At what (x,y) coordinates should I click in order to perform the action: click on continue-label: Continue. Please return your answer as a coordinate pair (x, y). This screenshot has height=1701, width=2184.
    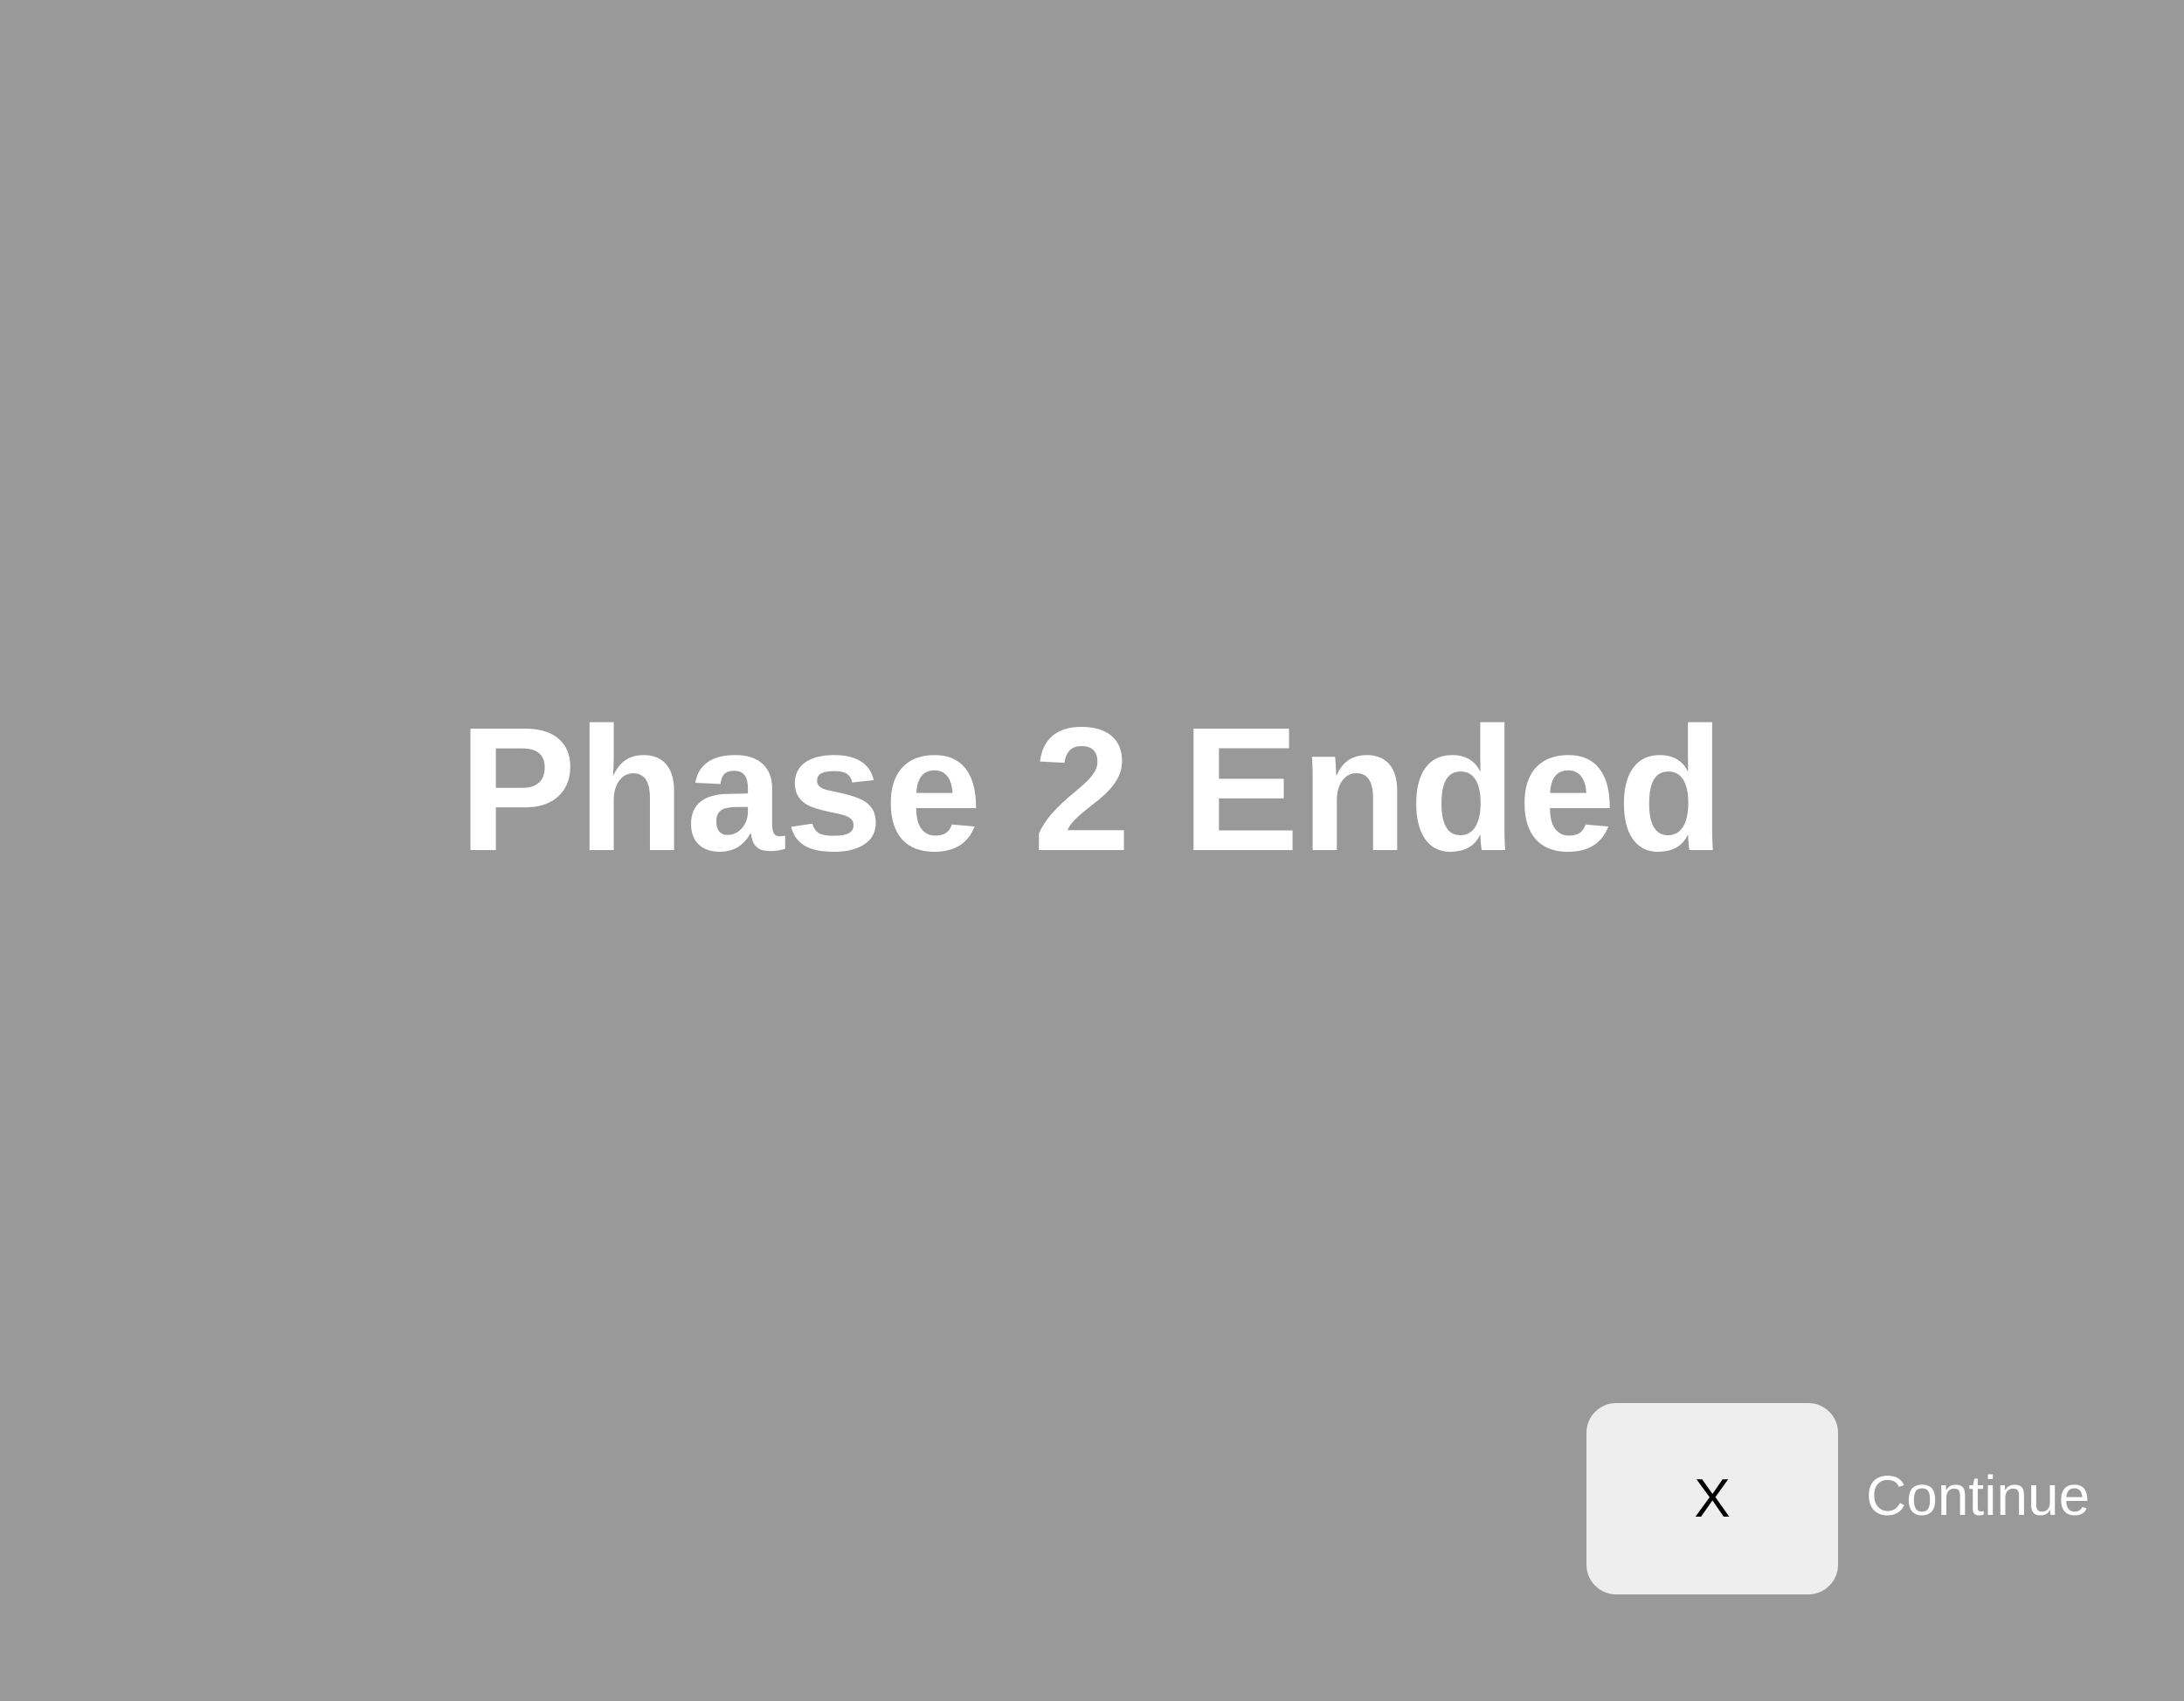
    Looking at the image, I should click on (1978, 1496).